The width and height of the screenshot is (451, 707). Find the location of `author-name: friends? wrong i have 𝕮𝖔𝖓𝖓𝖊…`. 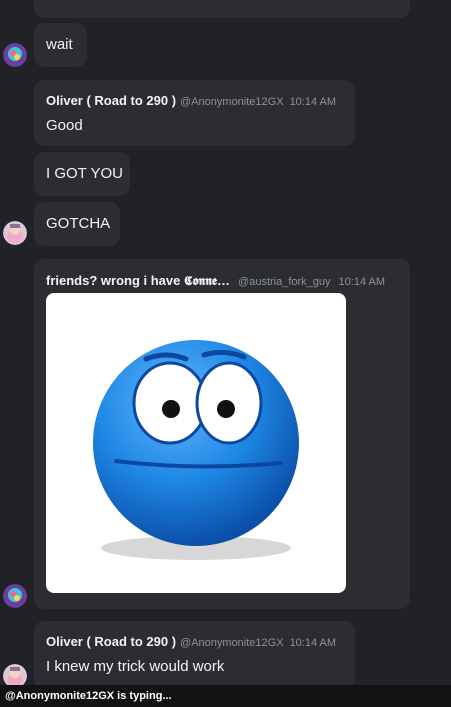

author-name: friends? wrong i have 𝕮𝖔𝖓𝖓𝖊… is located at coordinates (138, 280).